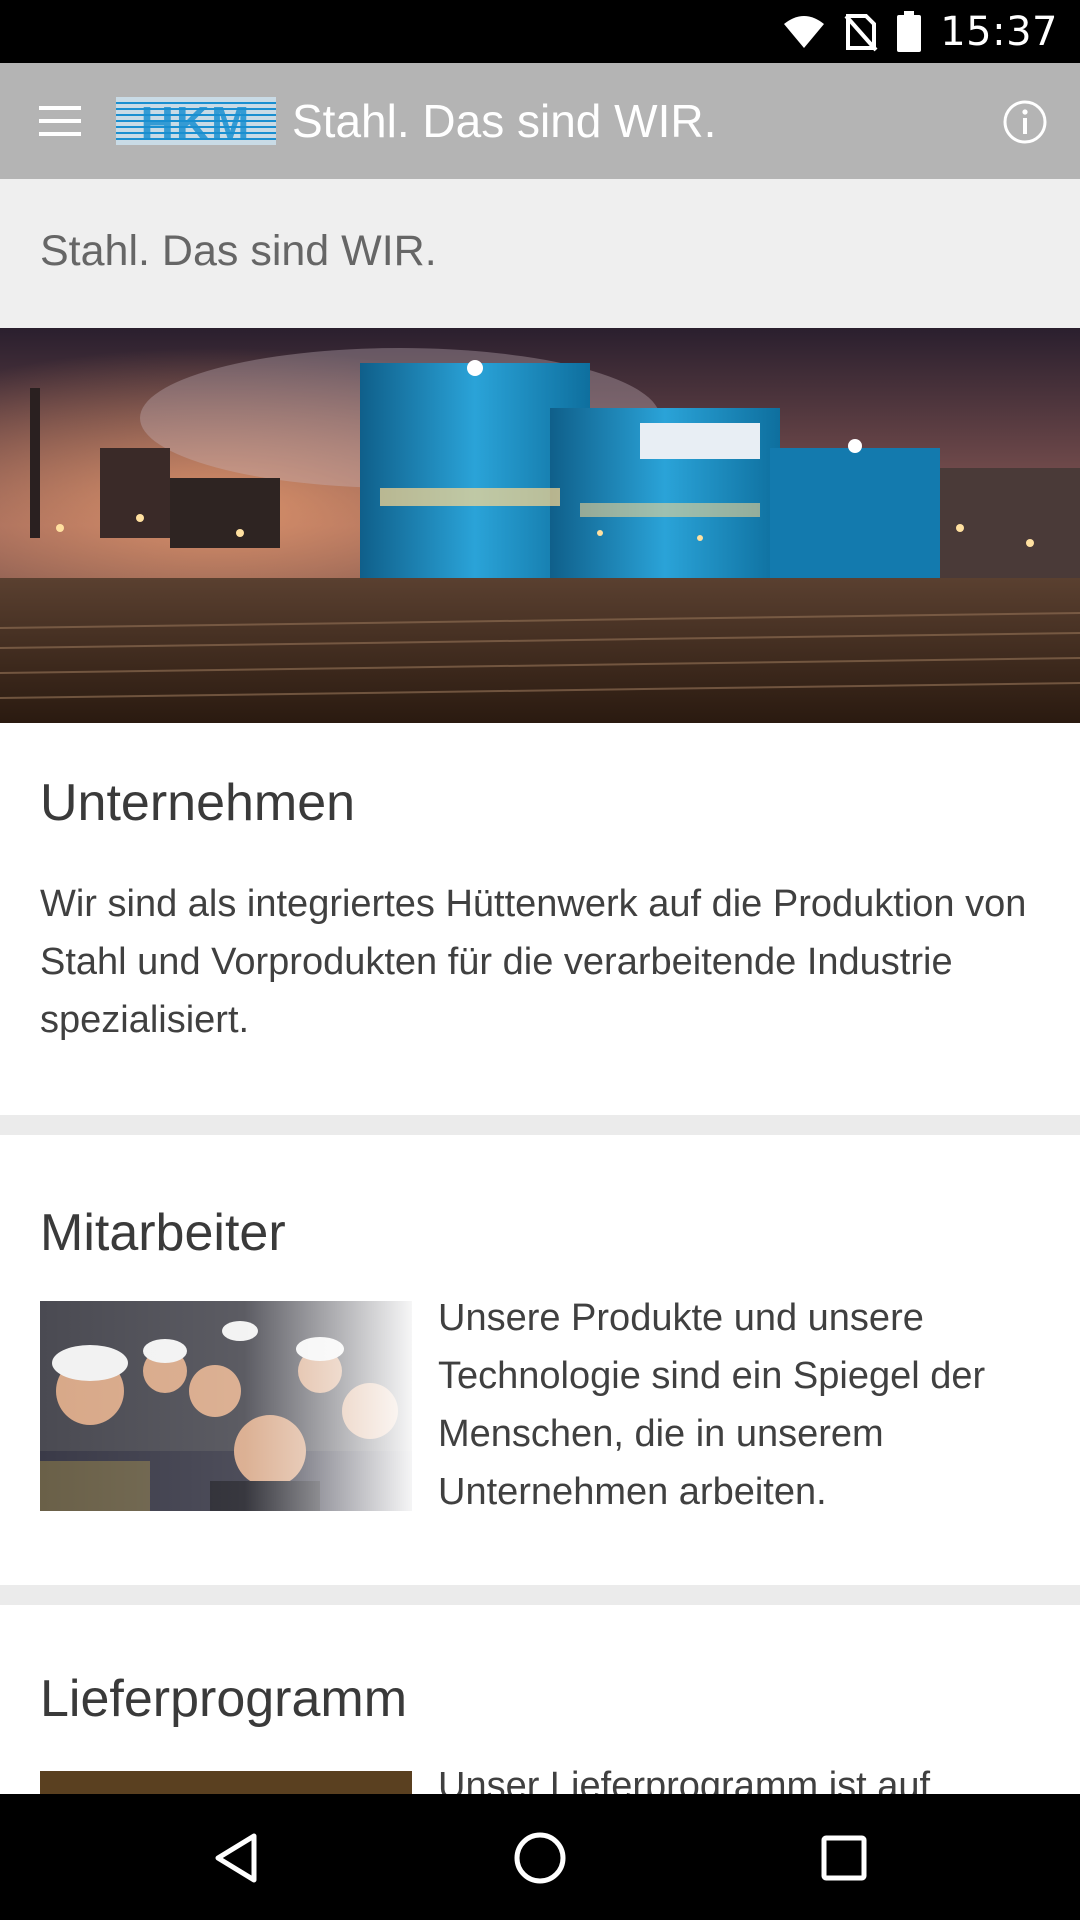 Image resolution: width=1080 pixels, height=1920 pixels. I want to click on recents-button, so click(844, 1858).